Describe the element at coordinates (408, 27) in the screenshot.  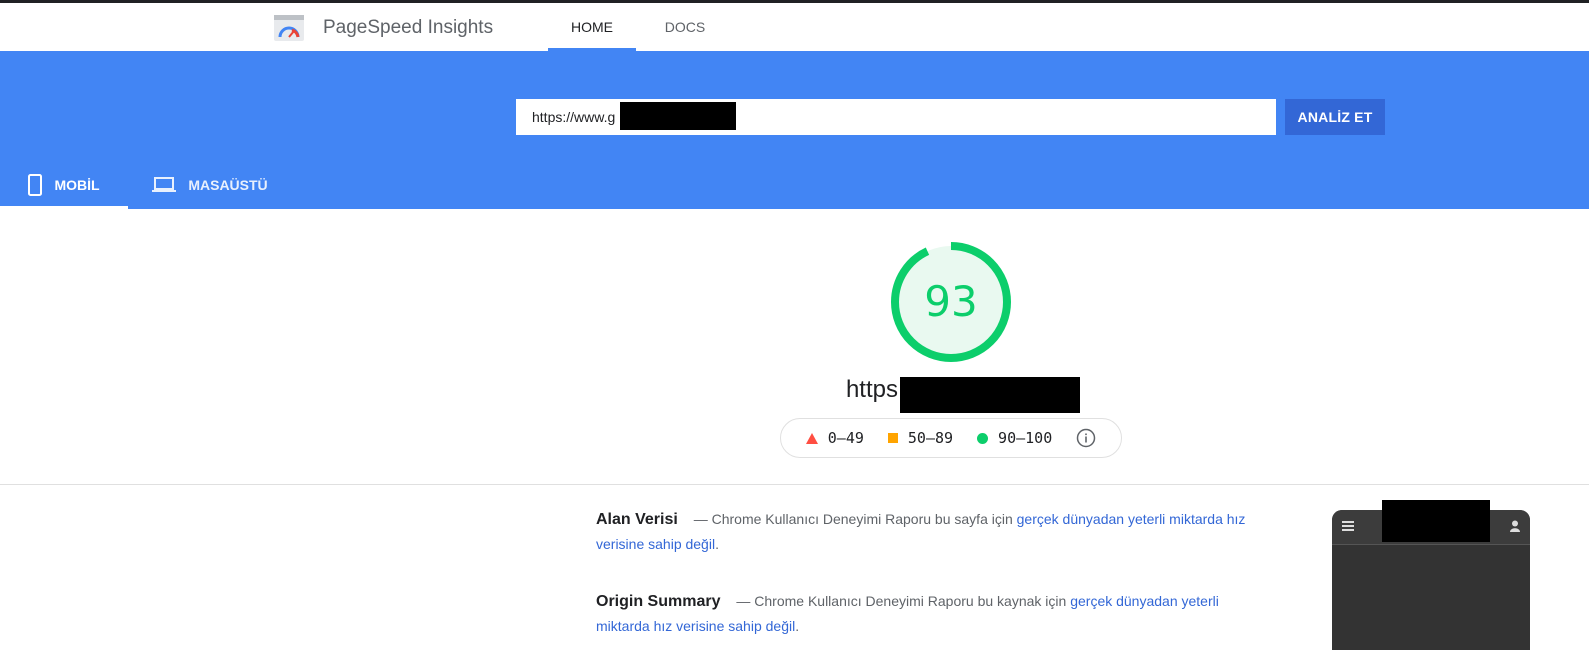
I see `brand-title: PageSpeed Insights` at that location.